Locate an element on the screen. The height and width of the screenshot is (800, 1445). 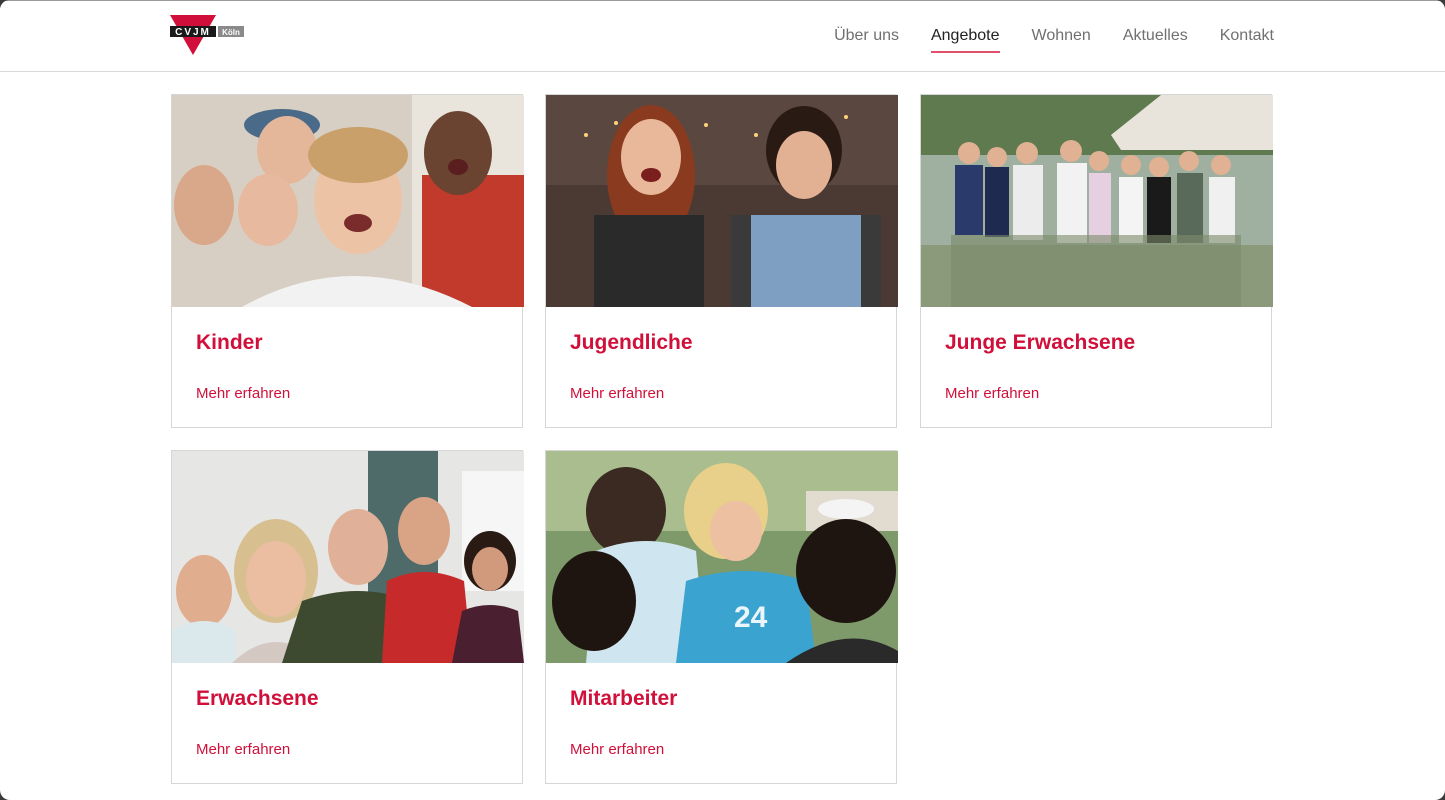
offer-card-junge-erwachsene: Junge Erwachsene Mehr erfahren is located at coordinates (1096, 261).